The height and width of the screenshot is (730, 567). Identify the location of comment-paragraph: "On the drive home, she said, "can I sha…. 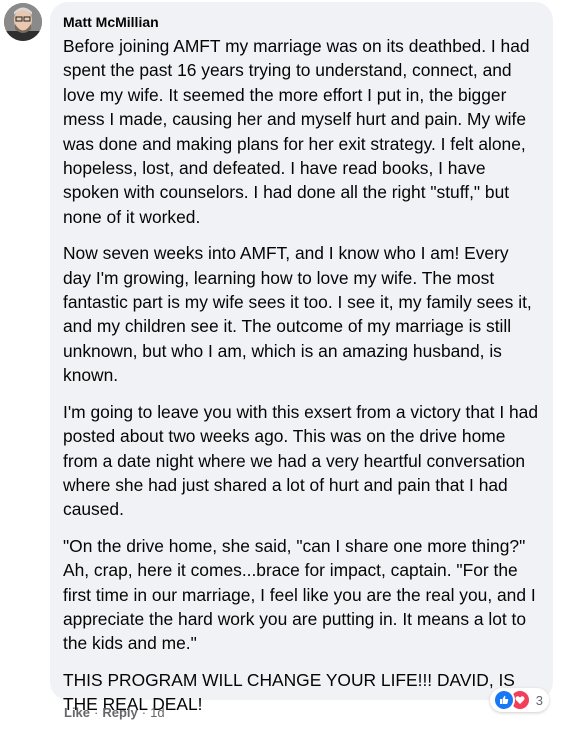
(299, 594).